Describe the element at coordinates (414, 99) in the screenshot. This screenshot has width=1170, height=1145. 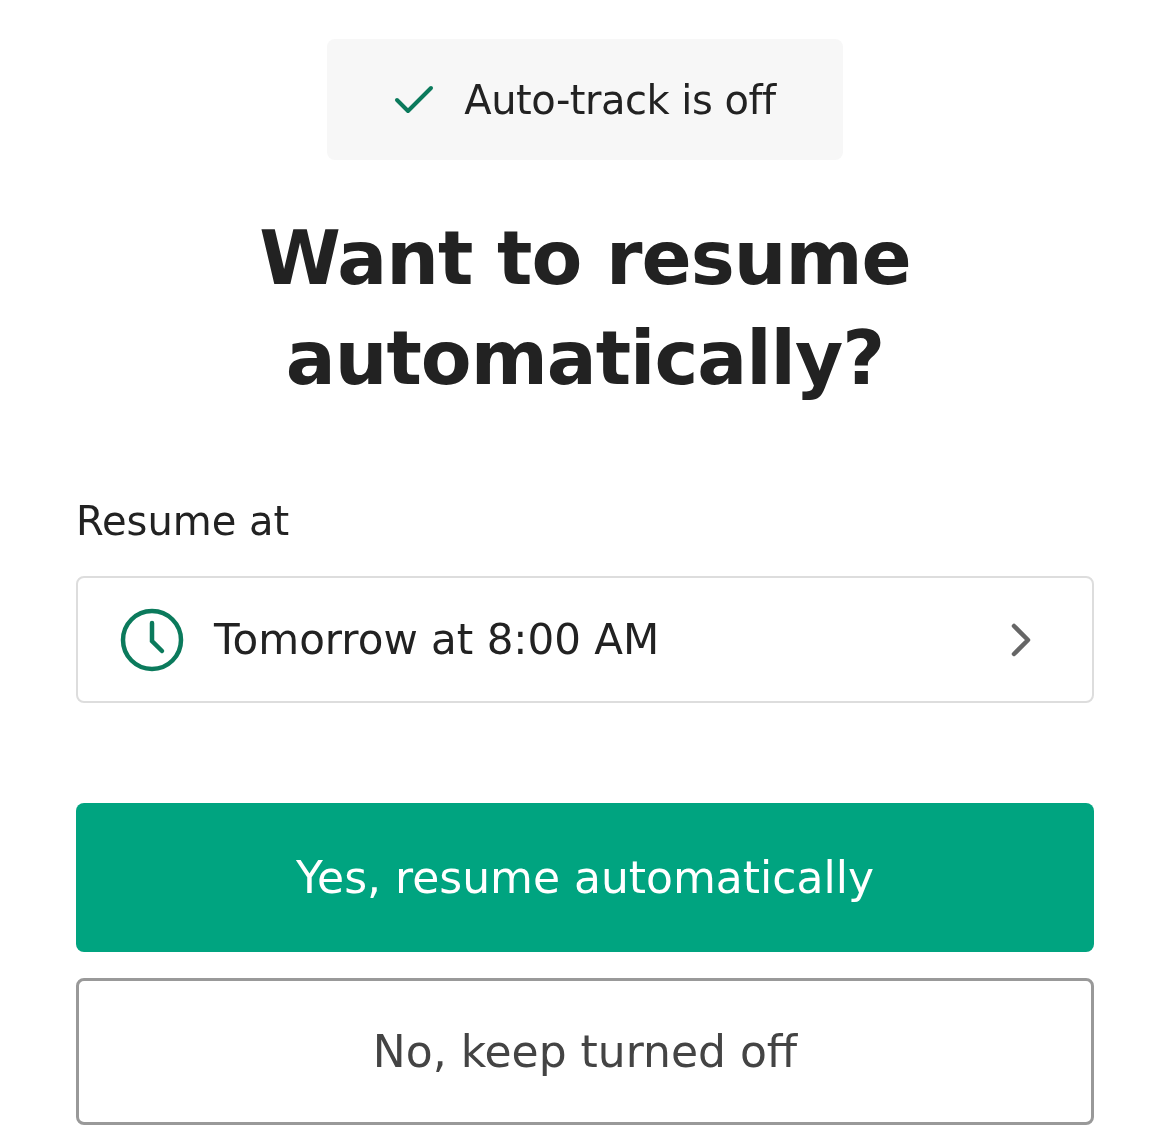
I see `check-icon` at that location.